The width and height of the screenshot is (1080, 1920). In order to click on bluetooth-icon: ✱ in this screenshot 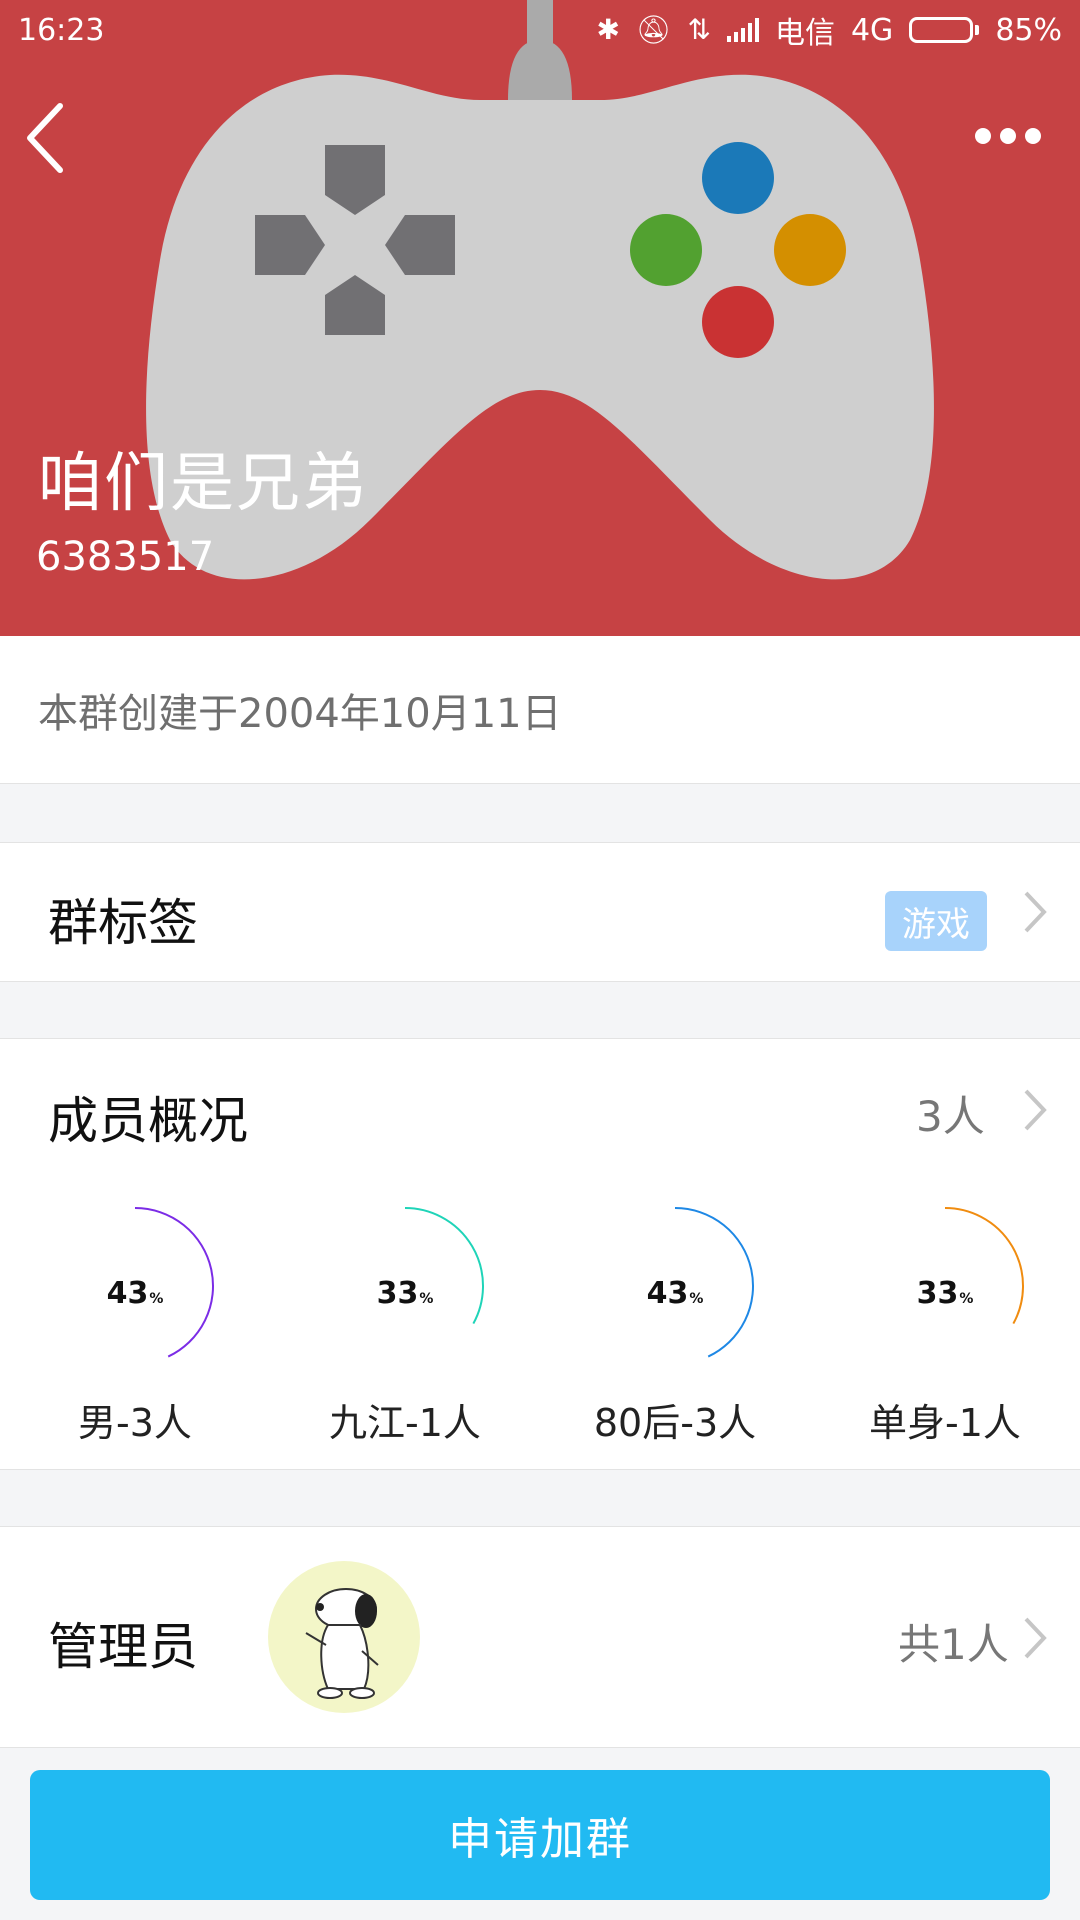, I will do `click(608, 29)`.